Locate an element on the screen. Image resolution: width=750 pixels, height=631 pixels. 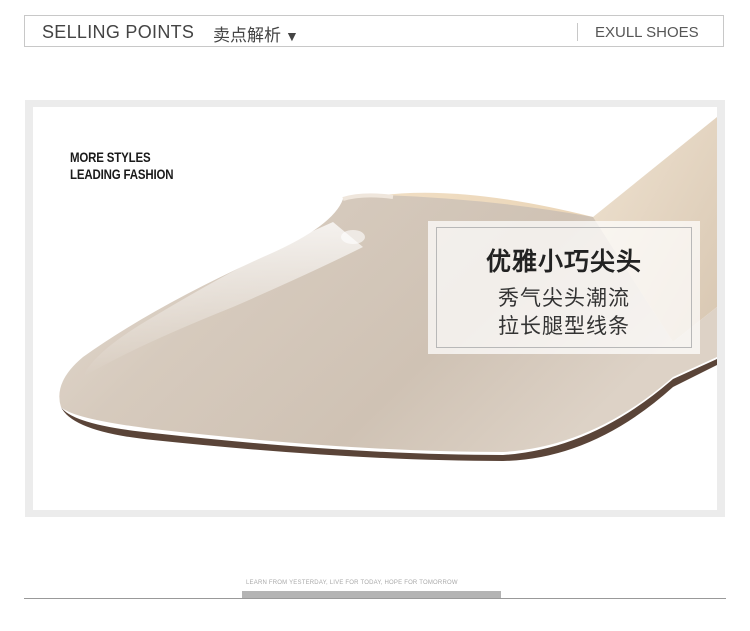
footer-divider is located at coordinates (375, 598).